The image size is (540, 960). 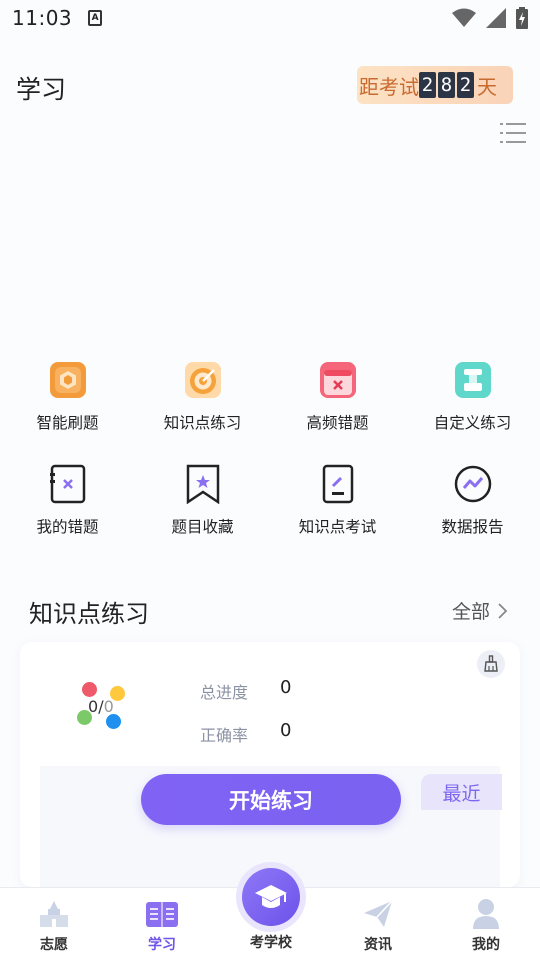 What do you see at coordinates (486, 914) in the screenshot?
I see `user-icon` at bounding box center [486, 914].